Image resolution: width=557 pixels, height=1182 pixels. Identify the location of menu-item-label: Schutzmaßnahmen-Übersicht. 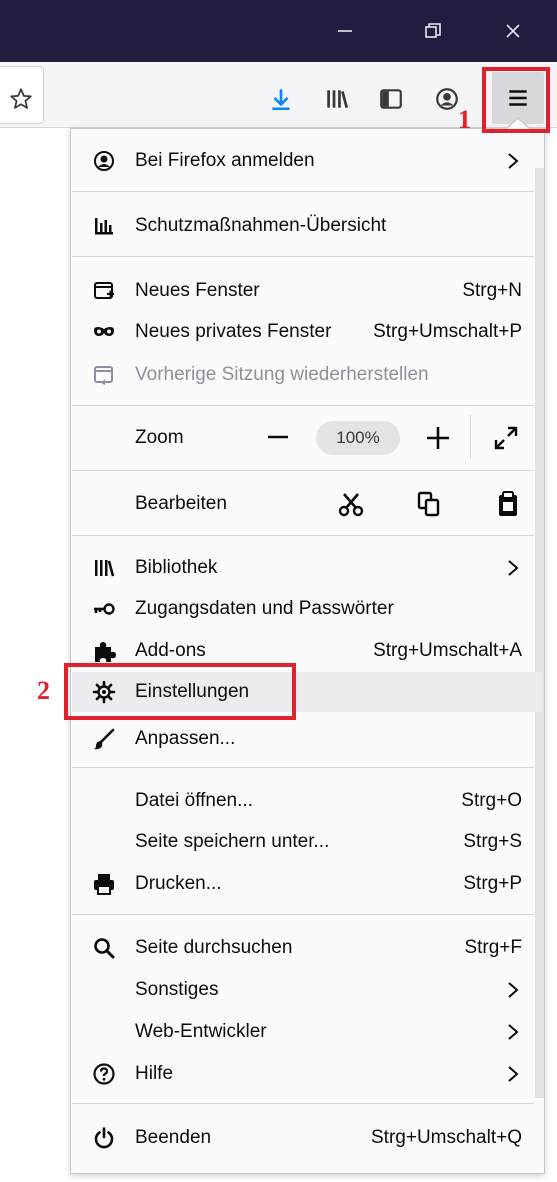
(261, 225).